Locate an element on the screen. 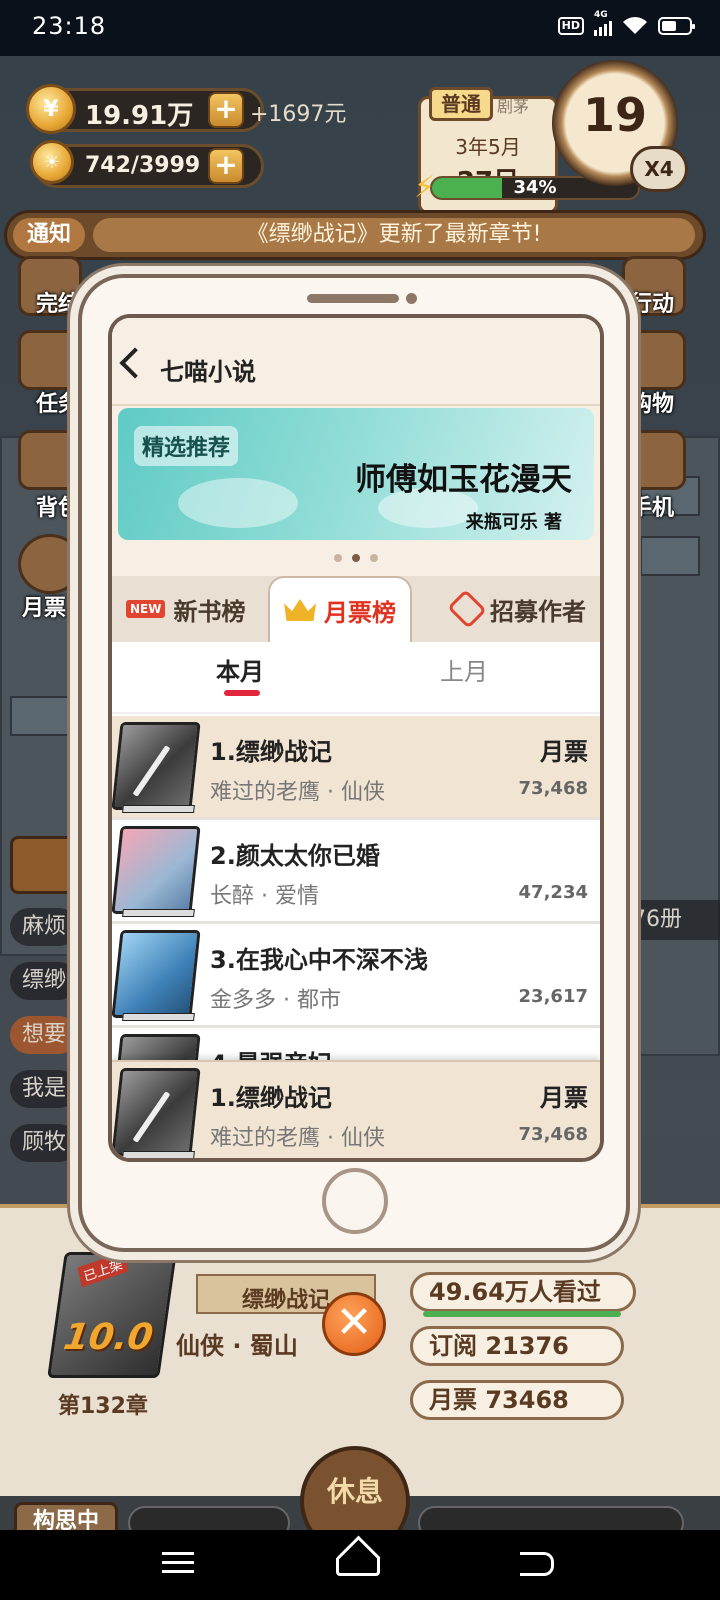 The width and height of the screenshot is (720, 1600). side-label: 背包 is located at coordinates (58, 508).